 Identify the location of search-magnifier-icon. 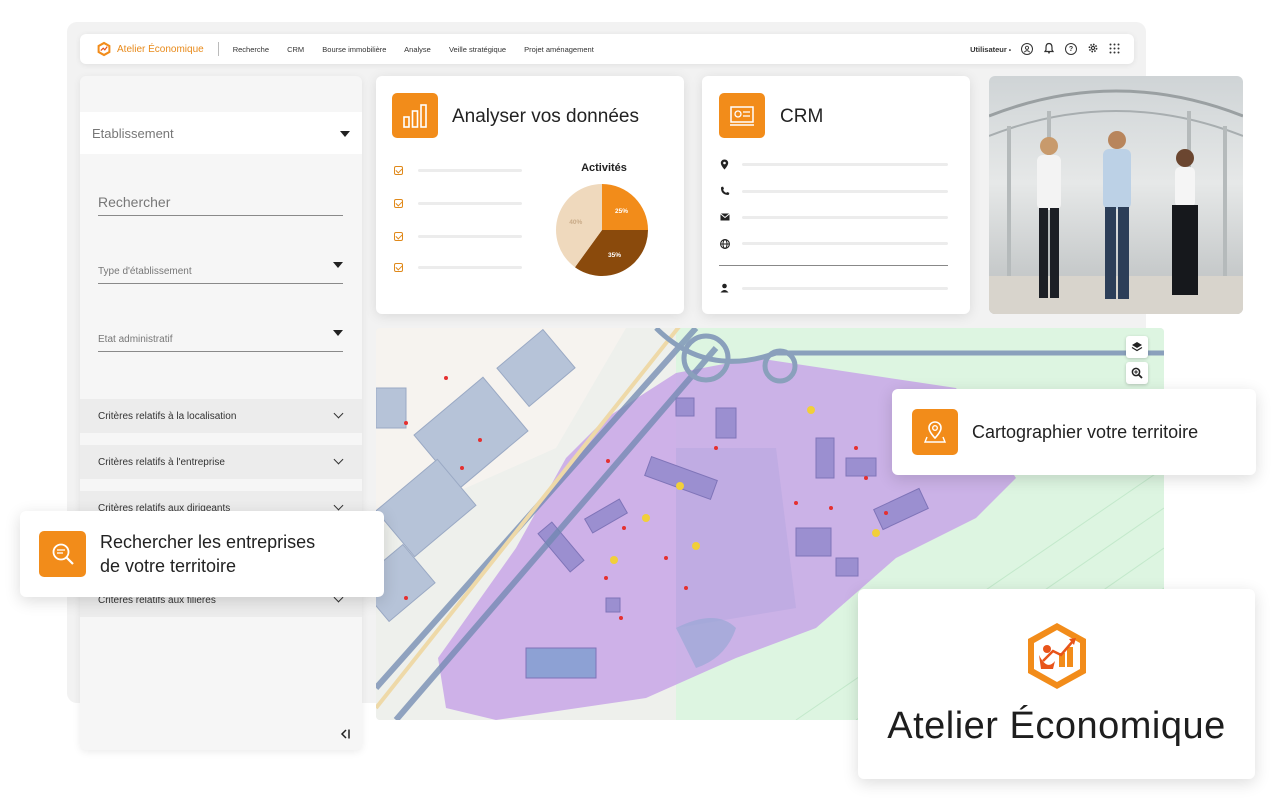
(62, 554).